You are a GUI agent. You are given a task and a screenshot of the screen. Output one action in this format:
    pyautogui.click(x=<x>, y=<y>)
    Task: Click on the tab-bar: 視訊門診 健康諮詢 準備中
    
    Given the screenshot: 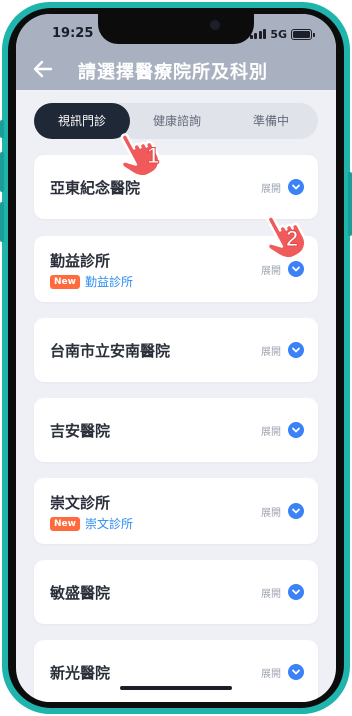 What is the action you would take?
    pyautogui.click(x=176, y=121)
    